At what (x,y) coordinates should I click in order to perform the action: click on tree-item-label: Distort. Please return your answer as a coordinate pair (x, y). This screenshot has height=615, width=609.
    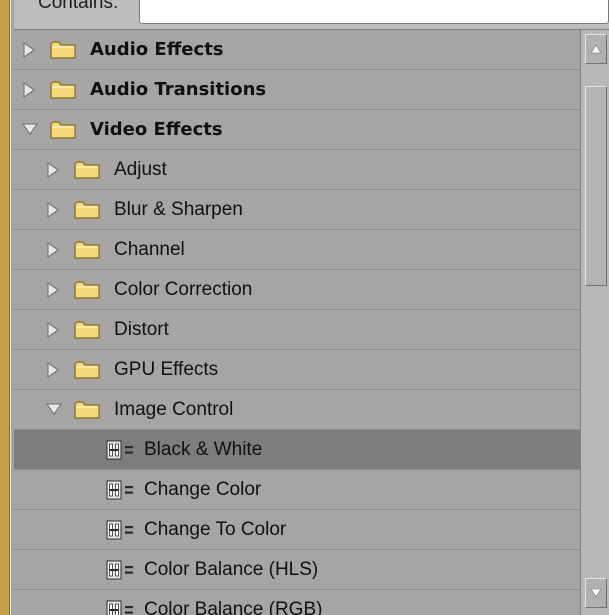
    Looking at the image, I should click on (141, 329).